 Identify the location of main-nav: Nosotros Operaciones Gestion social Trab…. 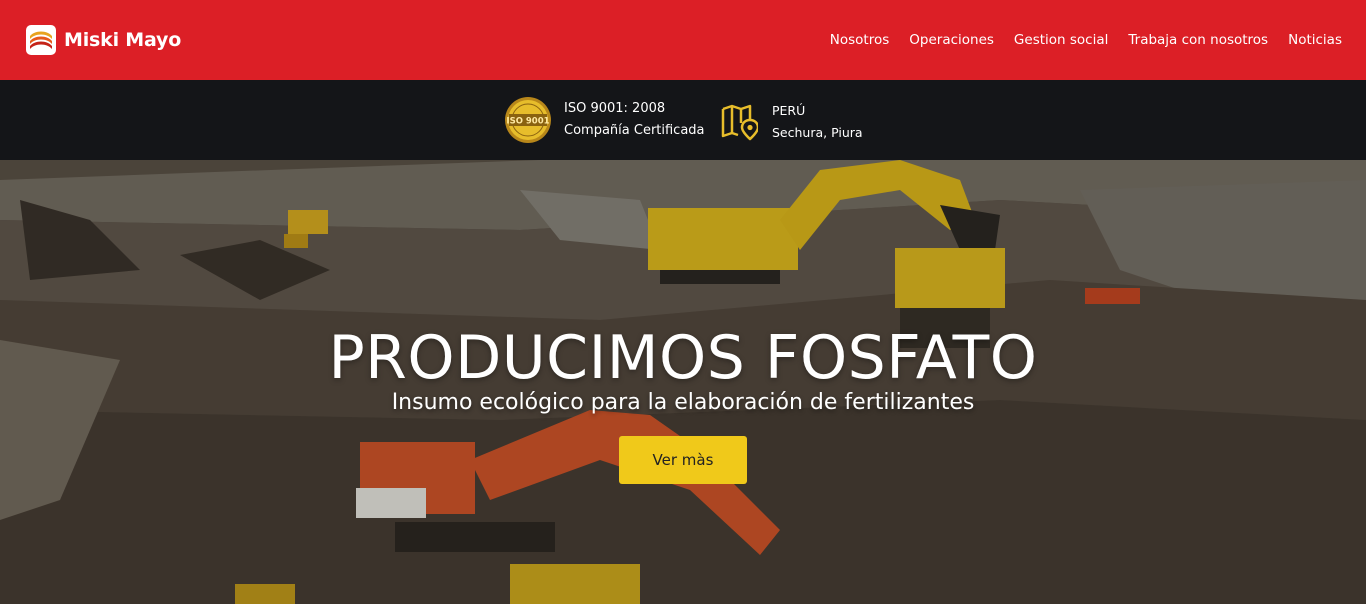
(1076, 40).